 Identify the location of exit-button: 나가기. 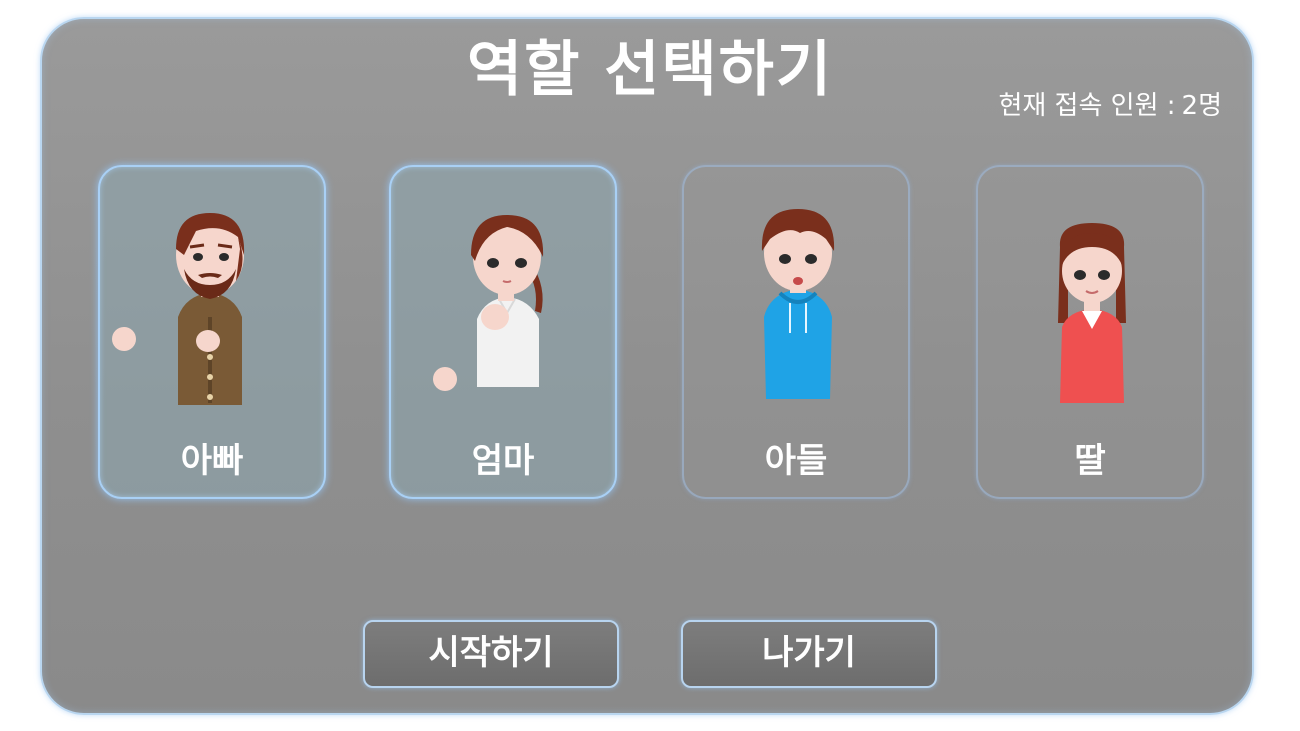
(809, 654).